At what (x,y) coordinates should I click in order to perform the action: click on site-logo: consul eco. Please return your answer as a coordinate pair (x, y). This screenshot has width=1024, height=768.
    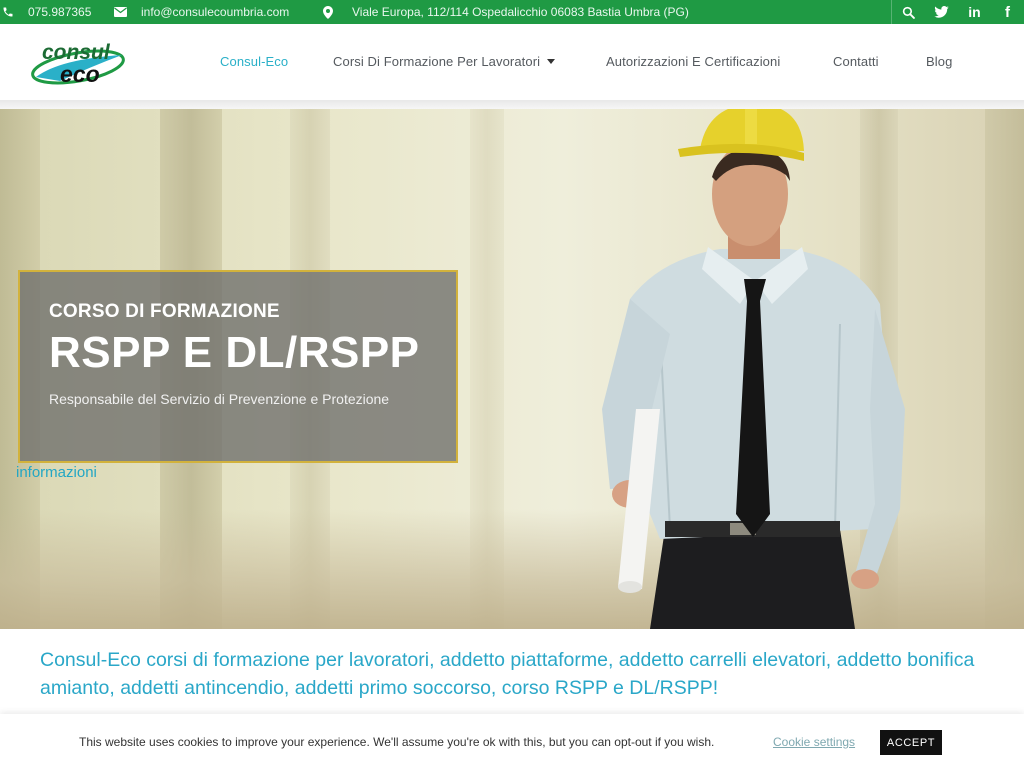
    Looking at the image, I should click on (80, 63).